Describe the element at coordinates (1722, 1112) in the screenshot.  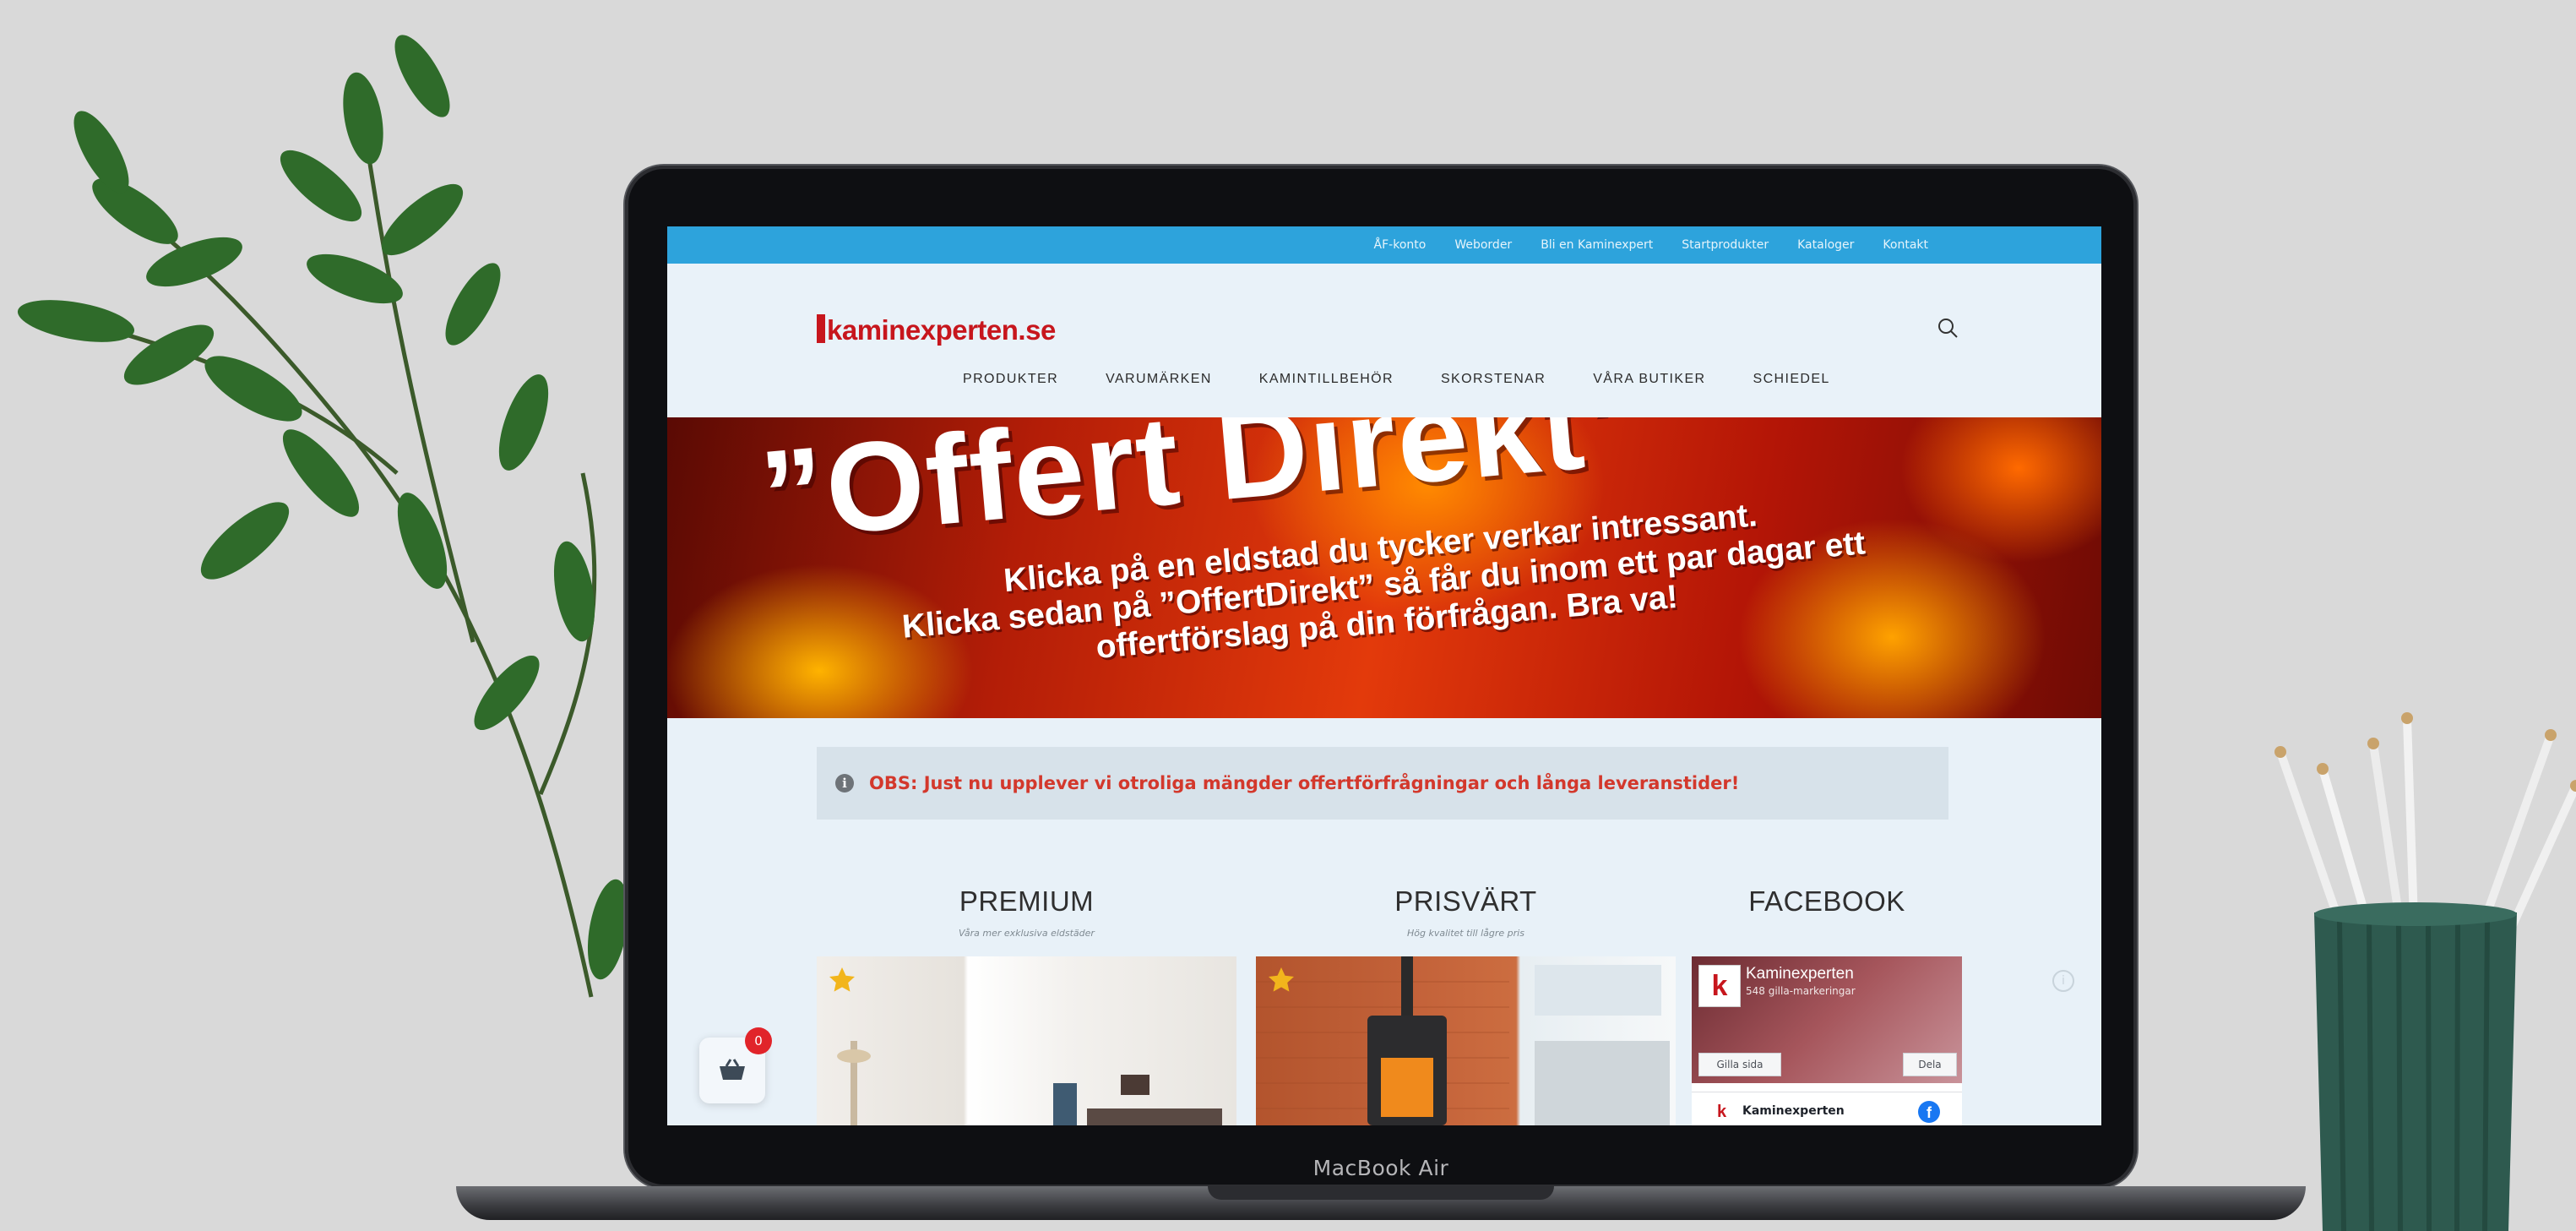
I see `facebook-post-logo: k` at that location.